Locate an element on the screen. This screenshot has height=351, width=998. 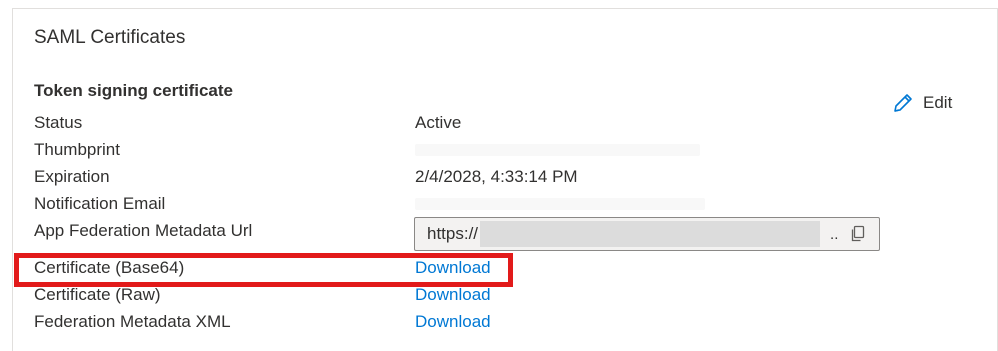
section-title-token-signing: Token signing certificate is located at coordinates (134, 90).